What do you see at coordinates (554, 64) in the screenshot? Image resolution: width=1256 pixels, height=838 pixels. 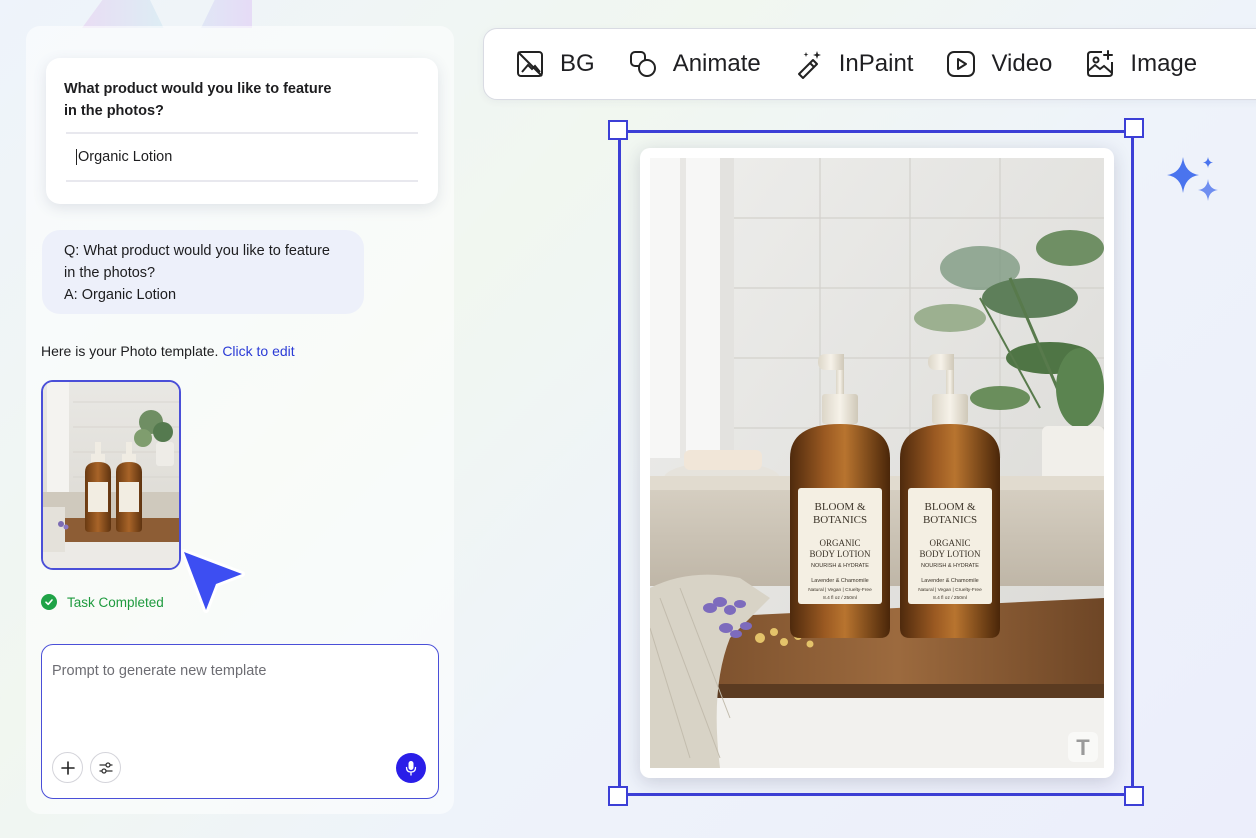 I see `tool-bg: BG` at bounding box center [554, 64].